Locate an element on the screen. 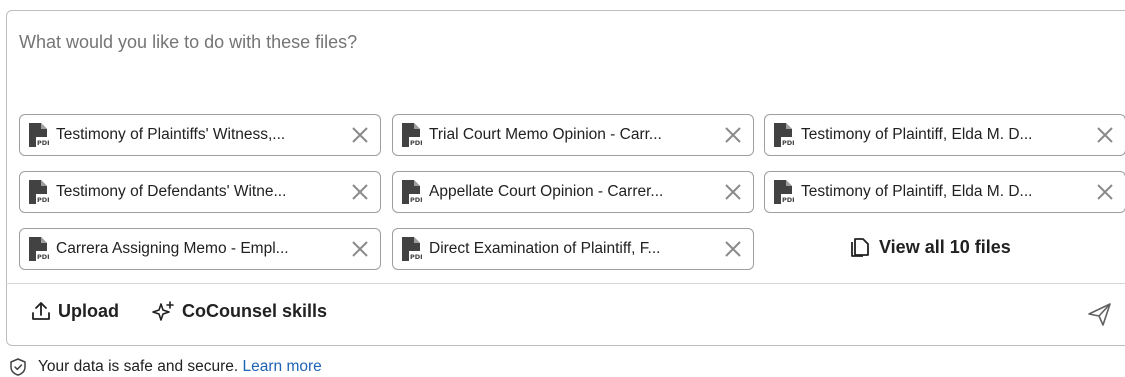  send-icon is located at coordinates (1100, 314).